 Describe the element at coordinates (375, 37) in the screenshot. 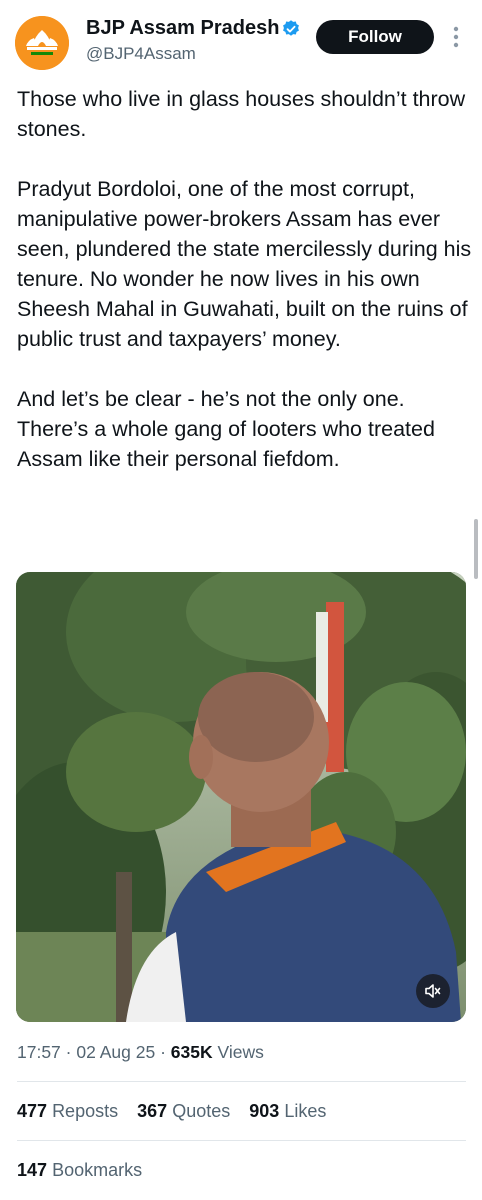

I see `follow-button: Follow` at that location.